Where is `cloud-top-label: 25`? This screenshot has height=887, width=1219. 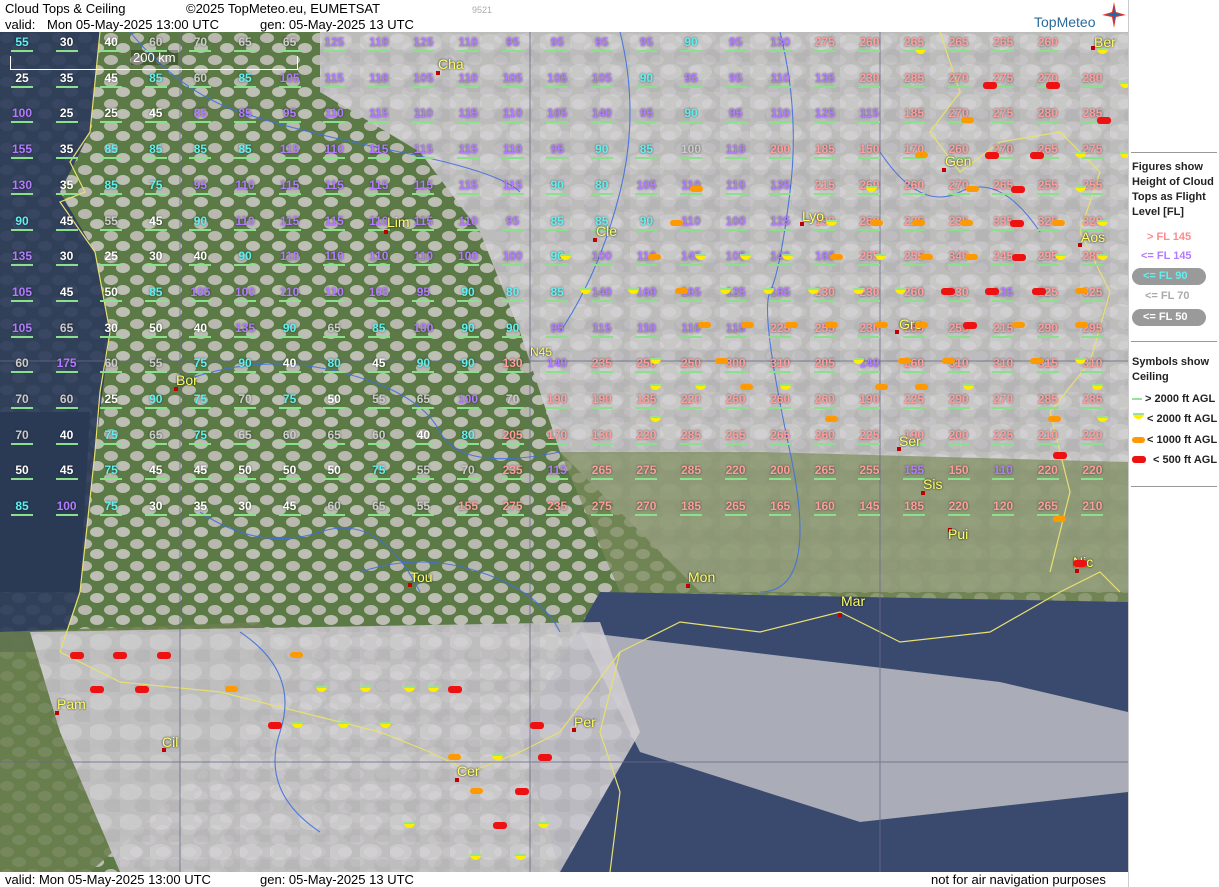
cloud-top-label: 25 is located at coordinates (22, 79).